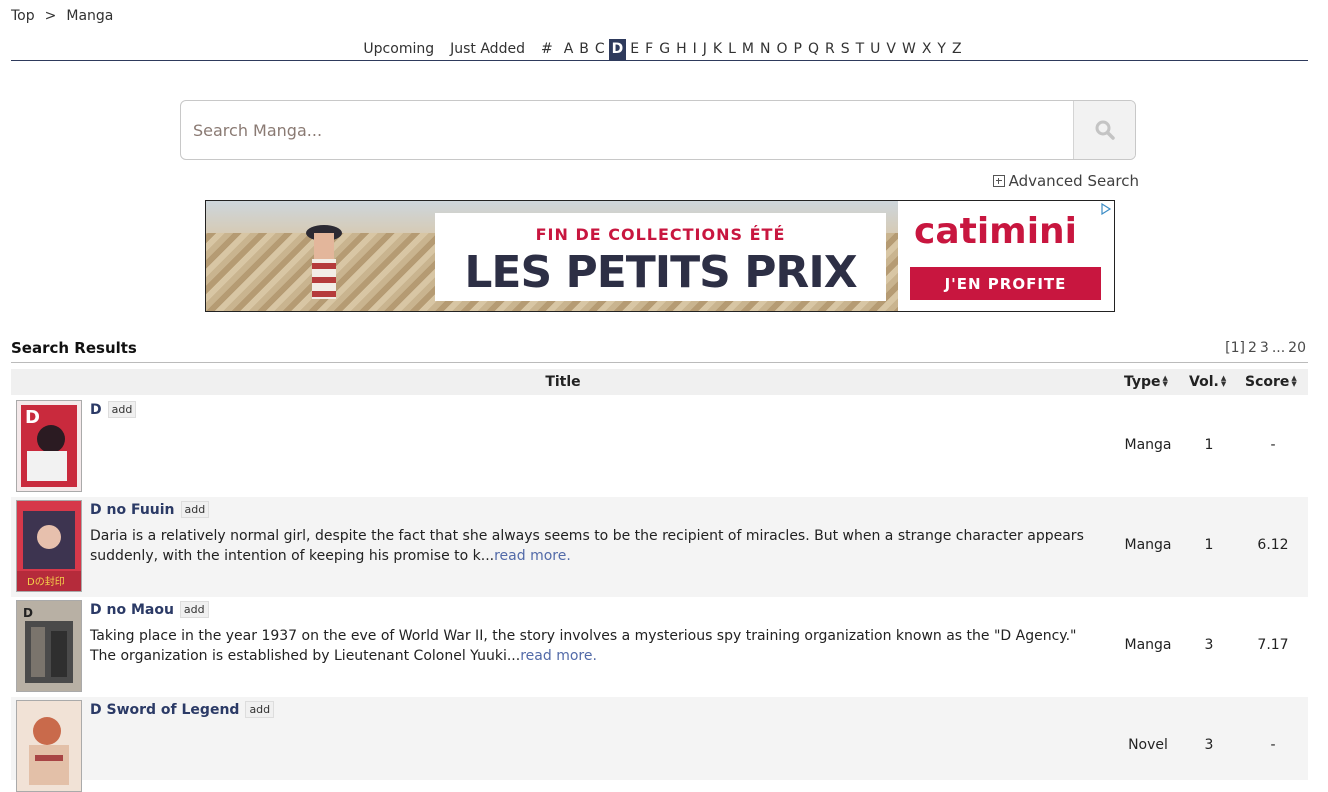 The height and width of the screenshot is (792, 1328). I want to click on column-vol-label: Vol., so click(1204, 382).